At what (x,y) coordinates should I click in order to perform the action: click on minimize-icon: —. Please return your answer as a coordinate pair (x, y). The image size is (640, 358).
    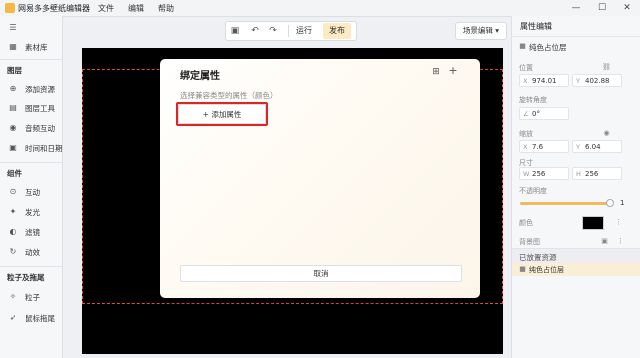
    Looking at the image, I should click on (576, 8).